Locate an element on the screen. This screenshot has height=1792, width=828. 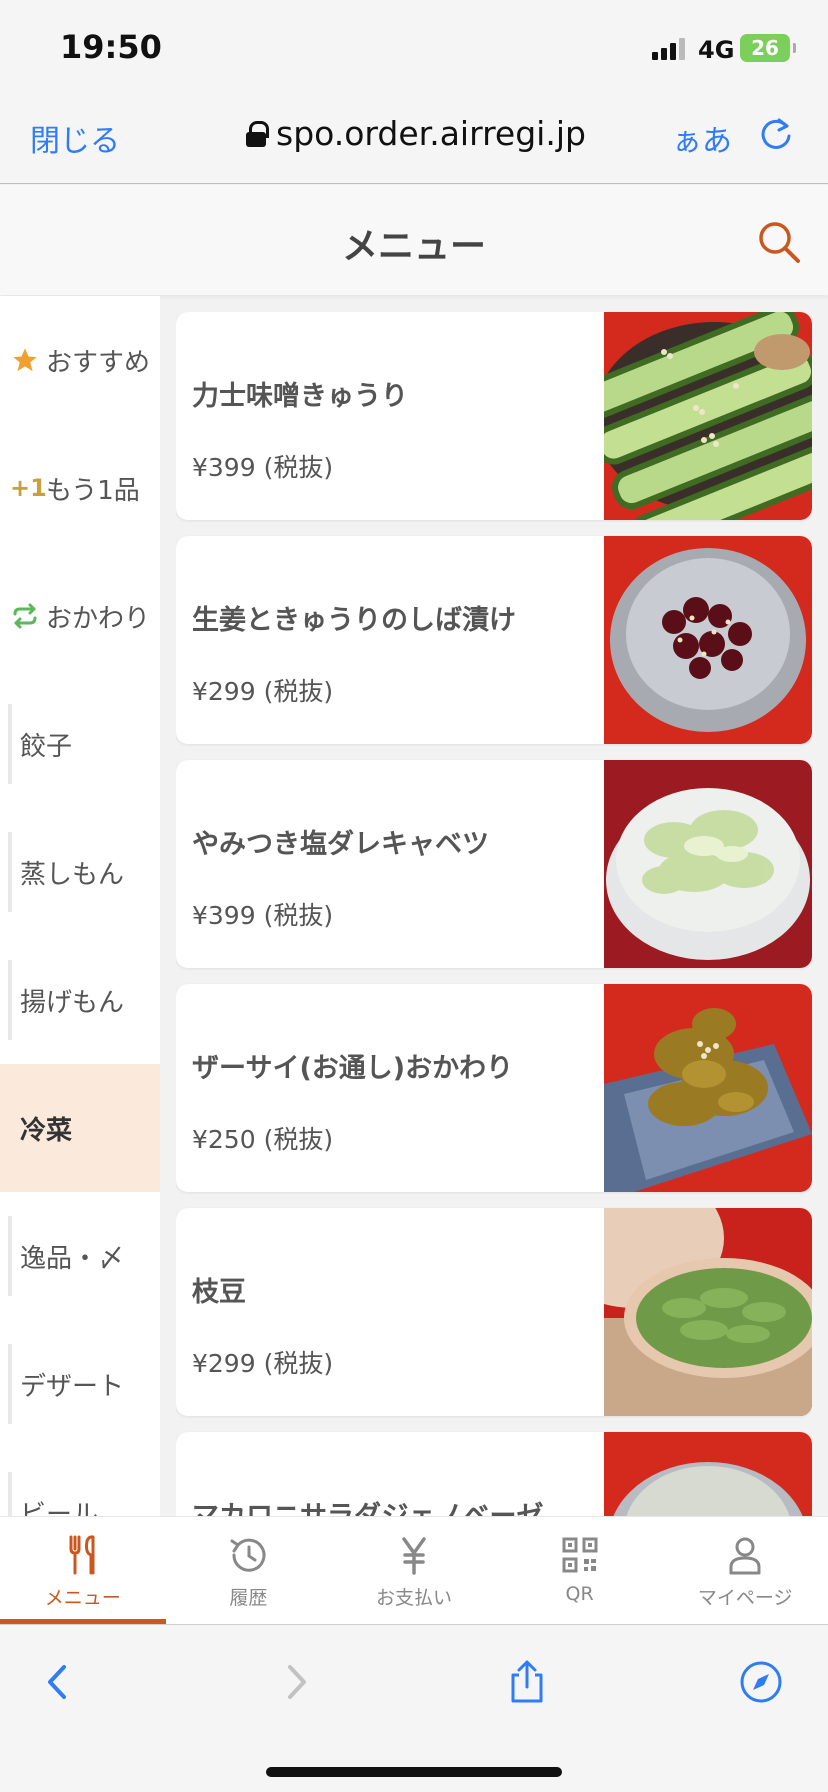
yen-icon is located at coordinates (414, 1556).